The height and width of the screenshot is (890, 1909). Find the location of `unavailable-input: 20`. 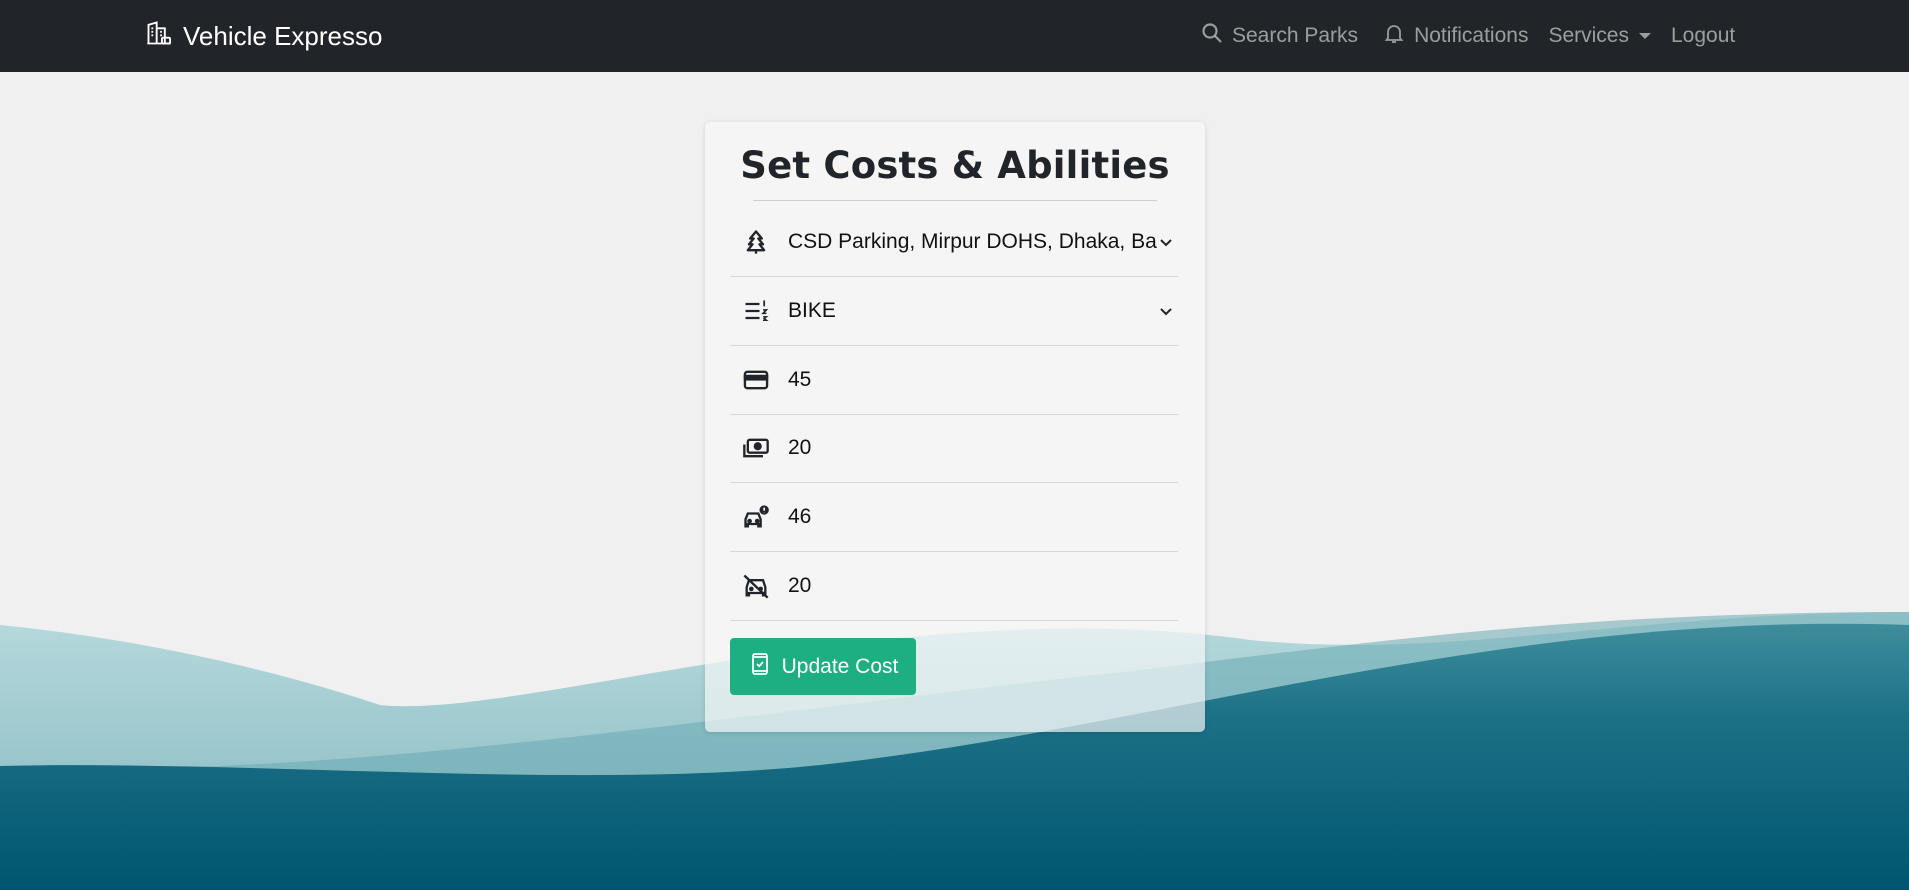

unavailable-input: 20 is located at coordinates (954, 586).